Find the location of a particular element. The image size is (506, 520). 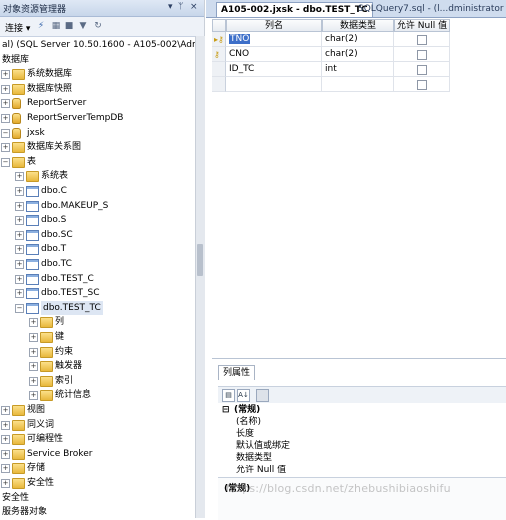

property-data-type: 数据类型 is located at coordinates (254, 458).